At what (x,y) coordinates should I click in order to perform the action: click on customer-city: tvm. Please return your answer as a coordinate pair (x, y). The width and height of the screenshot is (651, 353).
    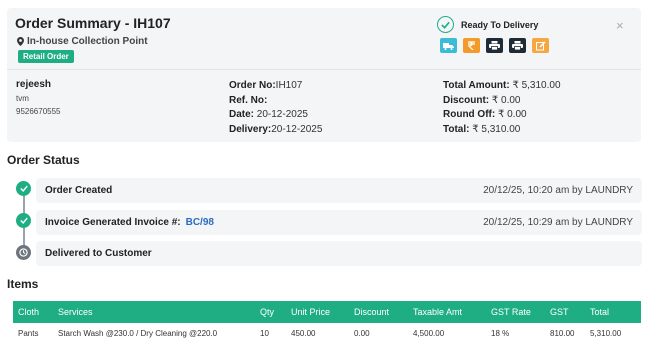
    Looking at the image, I should click on (22, 98).